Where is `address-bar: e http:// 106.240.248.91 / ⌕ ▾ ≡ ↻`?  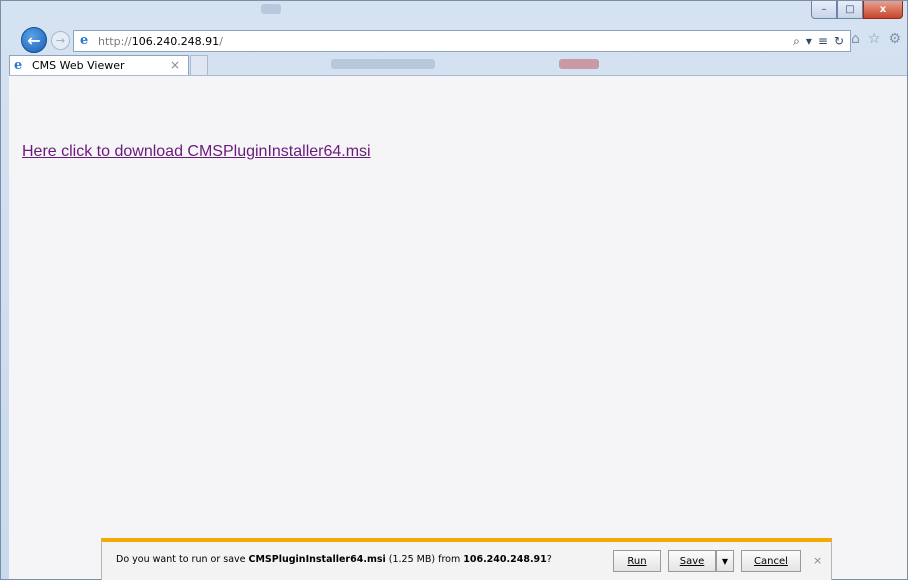
address-bar: e http:// 106.240.248.91 / ⌕ ▾ ≡ ↻ is located at coordinates (462, 41).